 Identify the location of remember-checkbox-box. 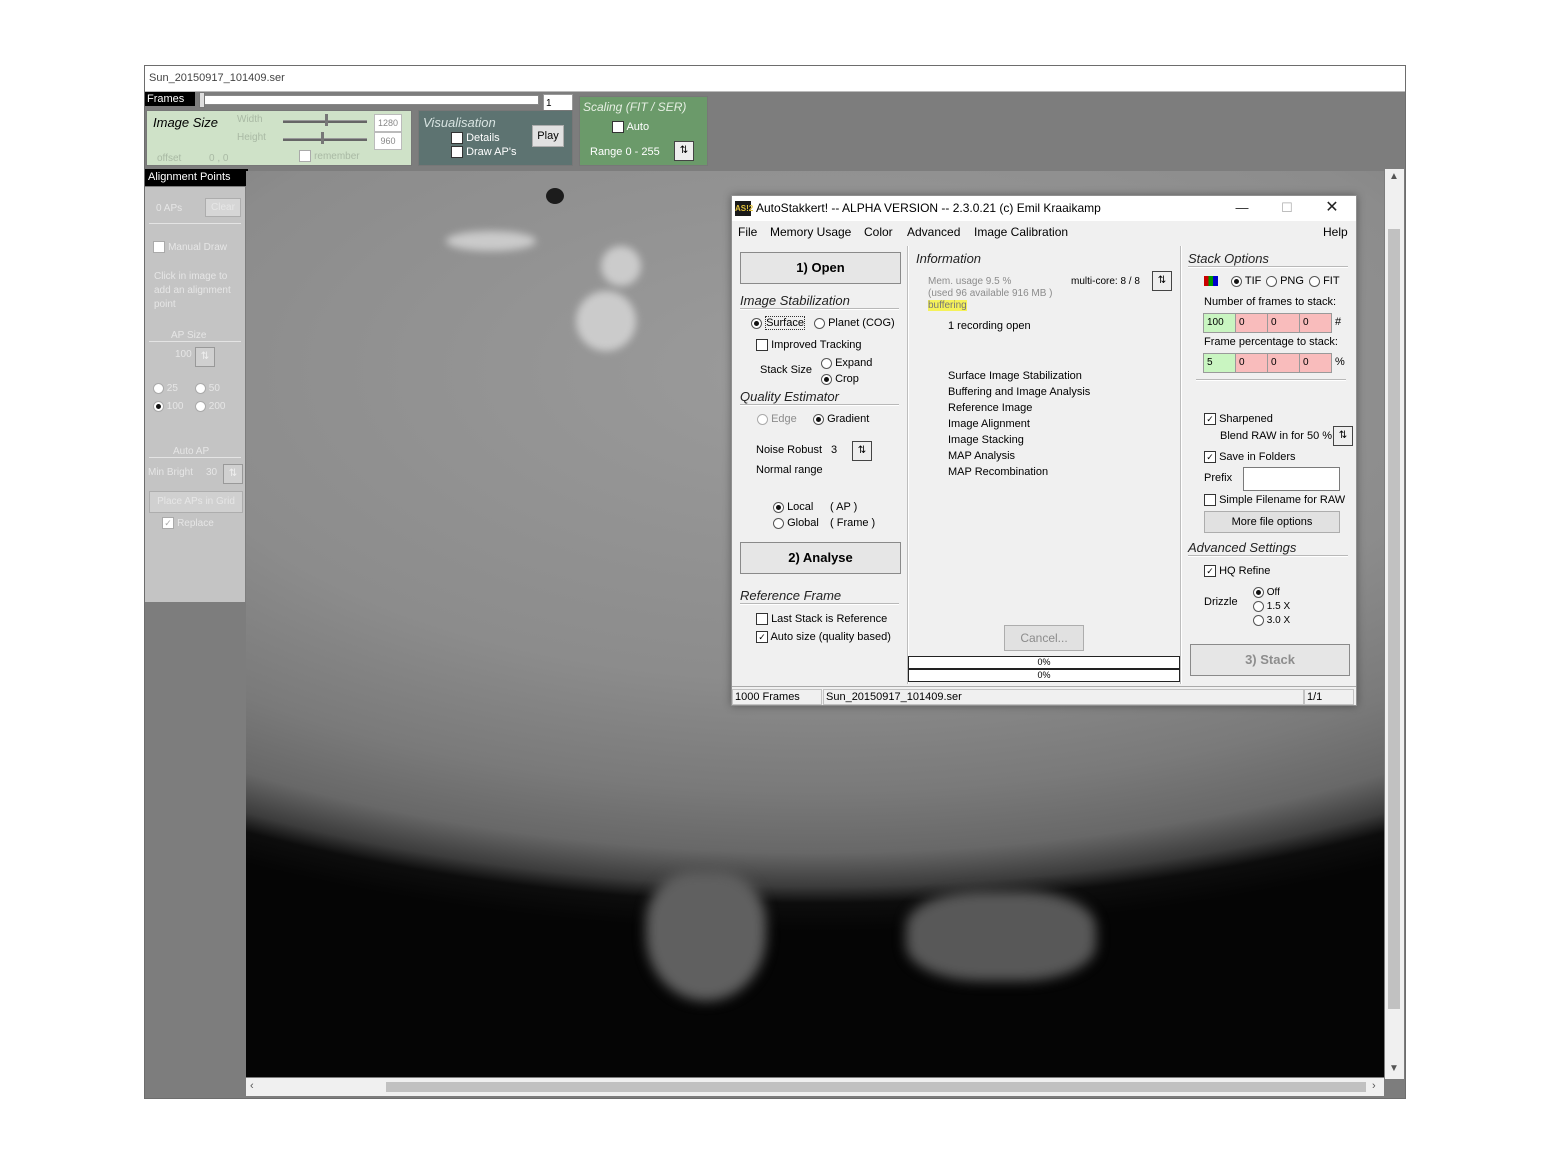
(305, 156).